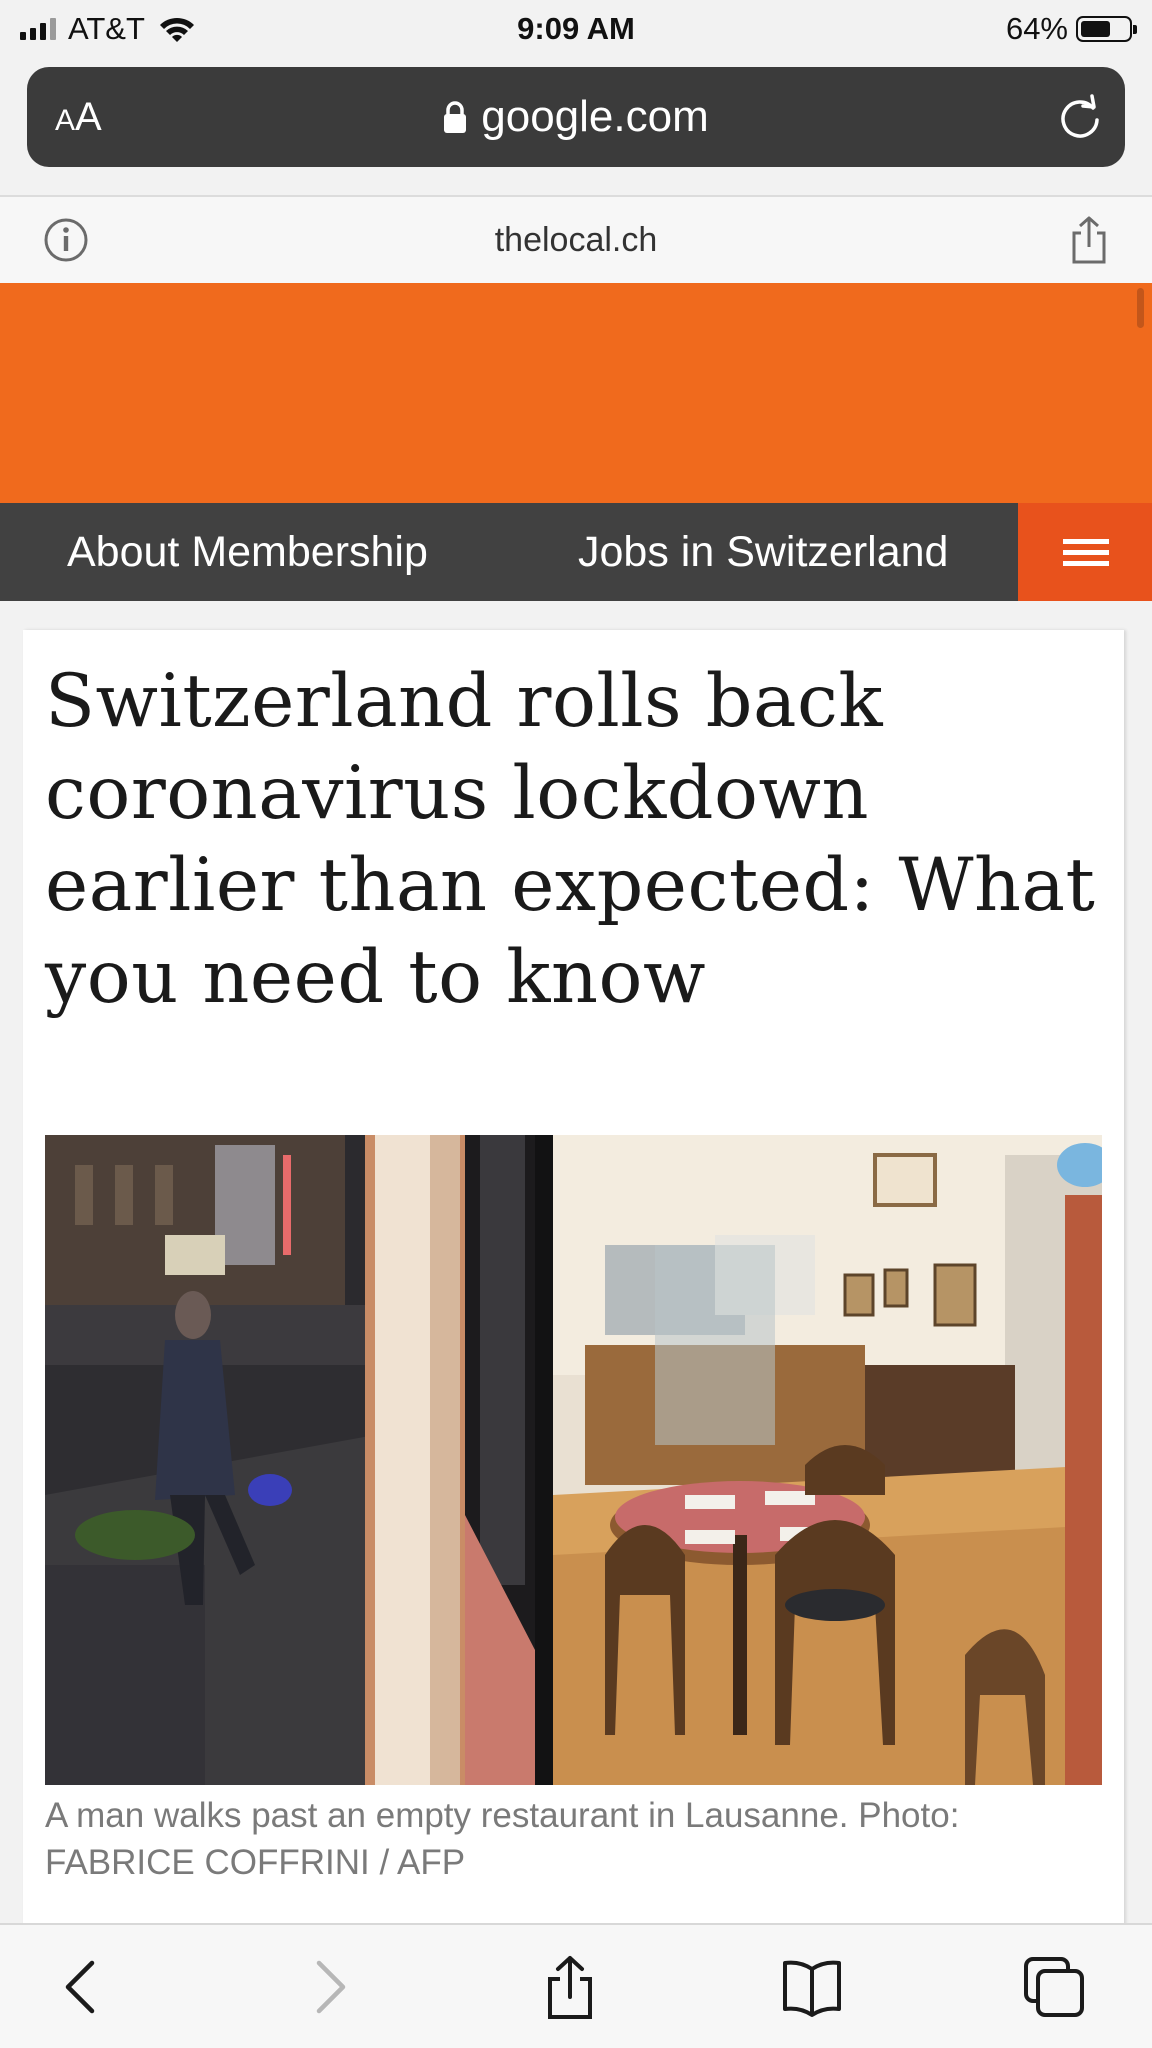 The image size is (1152, 2048). What do you see at coordinates (576, 552) in the screenshot?
I see `site-nav-bar: About Membership Jobs in Switzerland` at bounding box center [576, 552].